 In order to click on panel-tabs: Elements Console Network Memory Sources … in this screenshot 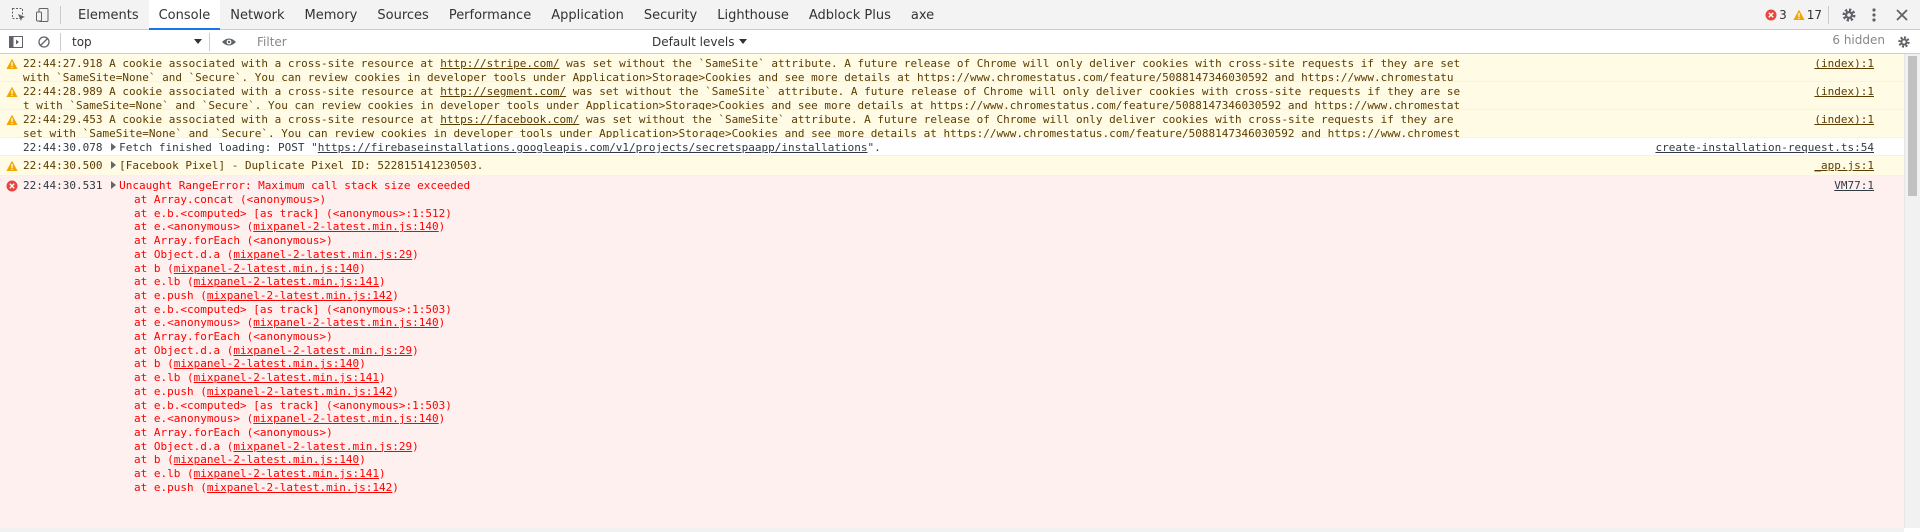, I will do `click(506, 15)`.